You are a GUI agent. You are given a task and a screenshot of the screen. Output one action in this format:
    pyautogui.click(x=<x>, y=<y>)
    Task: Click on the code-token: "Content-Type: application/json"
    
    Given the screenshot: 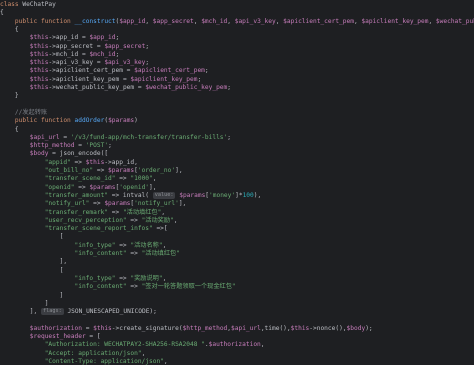 What is the action you would take?
    pyautogui.click(x=82, y=361)
    